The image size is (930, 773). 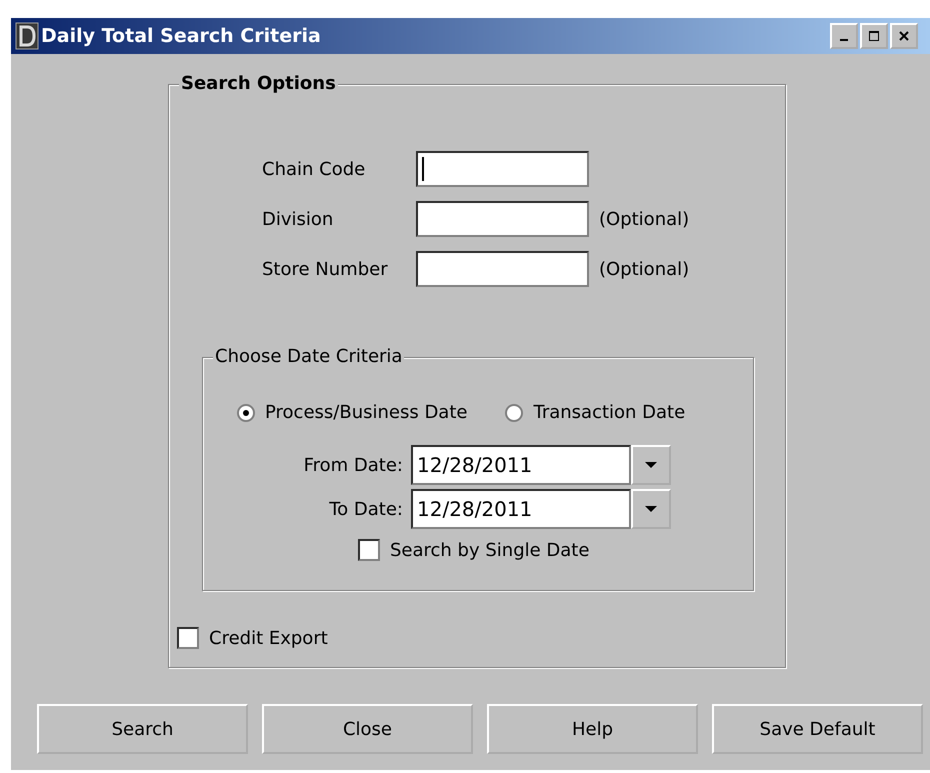 What do you see at coordinates (27, 36) in the screenshot?
I see `app-logo-icon` at bounding box center [27, 36].